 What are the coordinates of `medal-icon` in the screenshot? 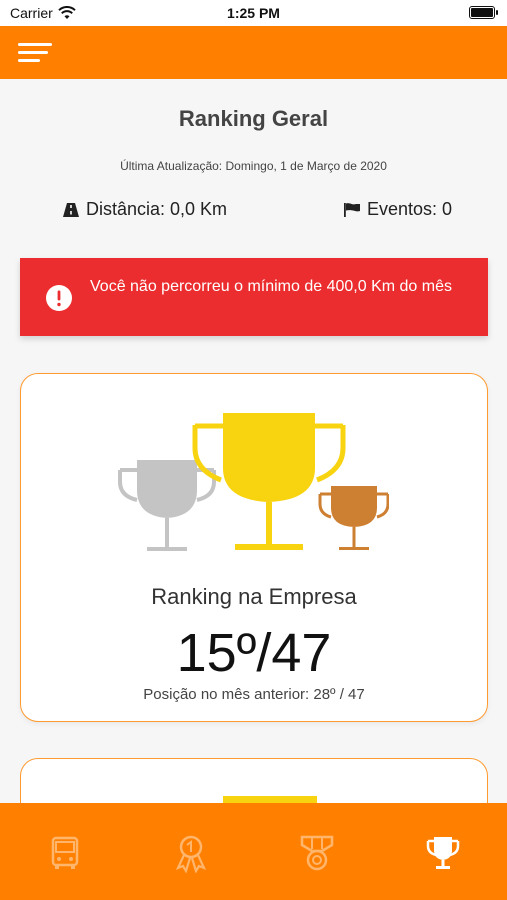 It's located at (317, 853).